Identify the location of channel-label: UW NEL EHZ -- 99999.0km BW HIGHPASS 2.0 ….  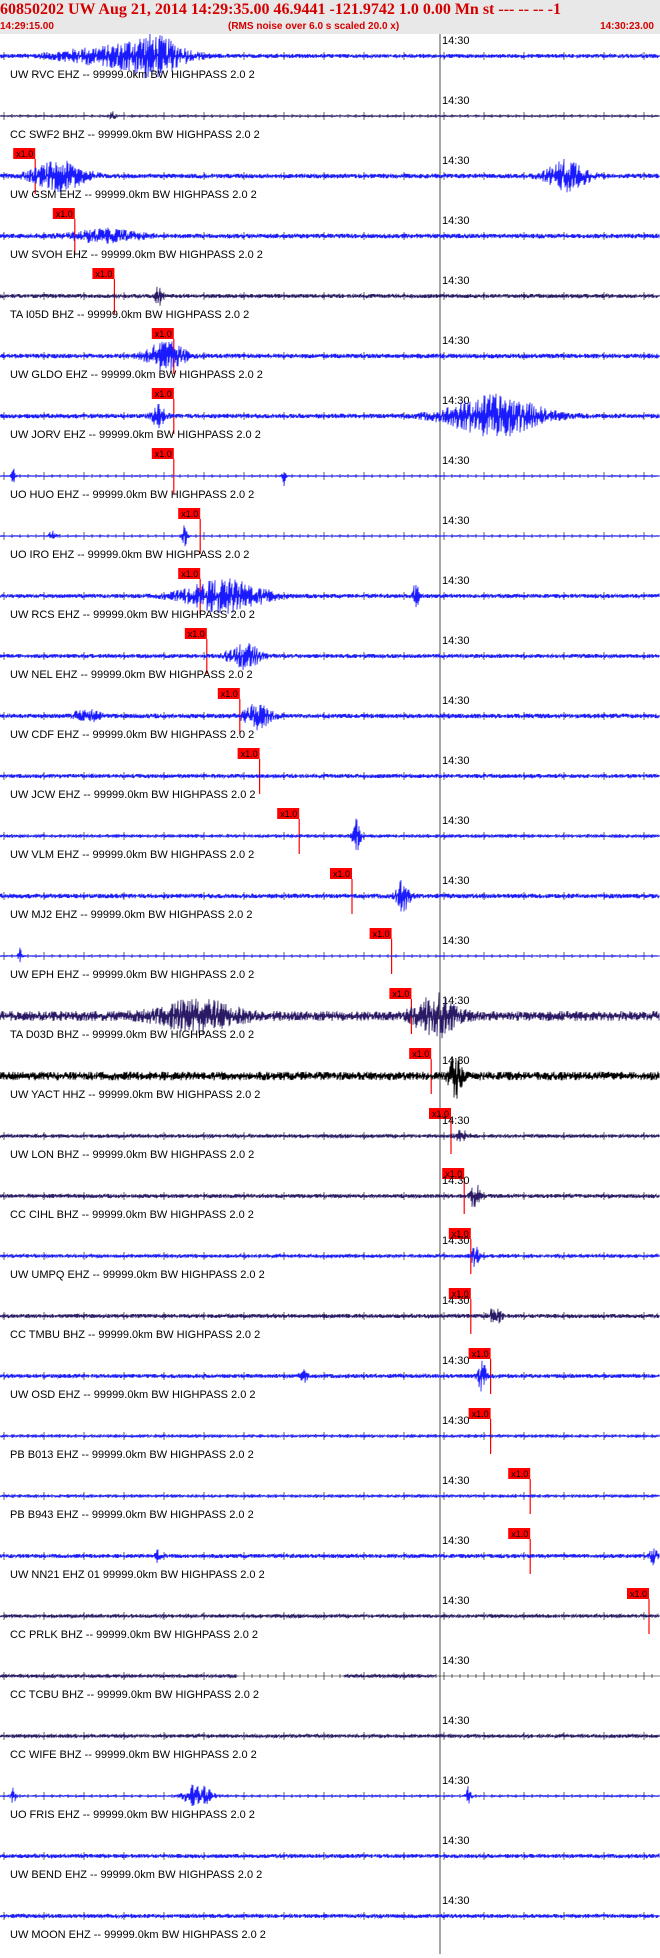
(131, 675).